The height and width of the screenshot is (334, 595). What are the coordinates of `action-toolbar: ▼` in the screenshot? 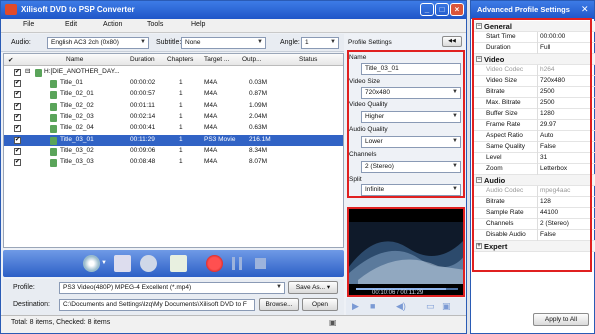 It's located at (173, 263).